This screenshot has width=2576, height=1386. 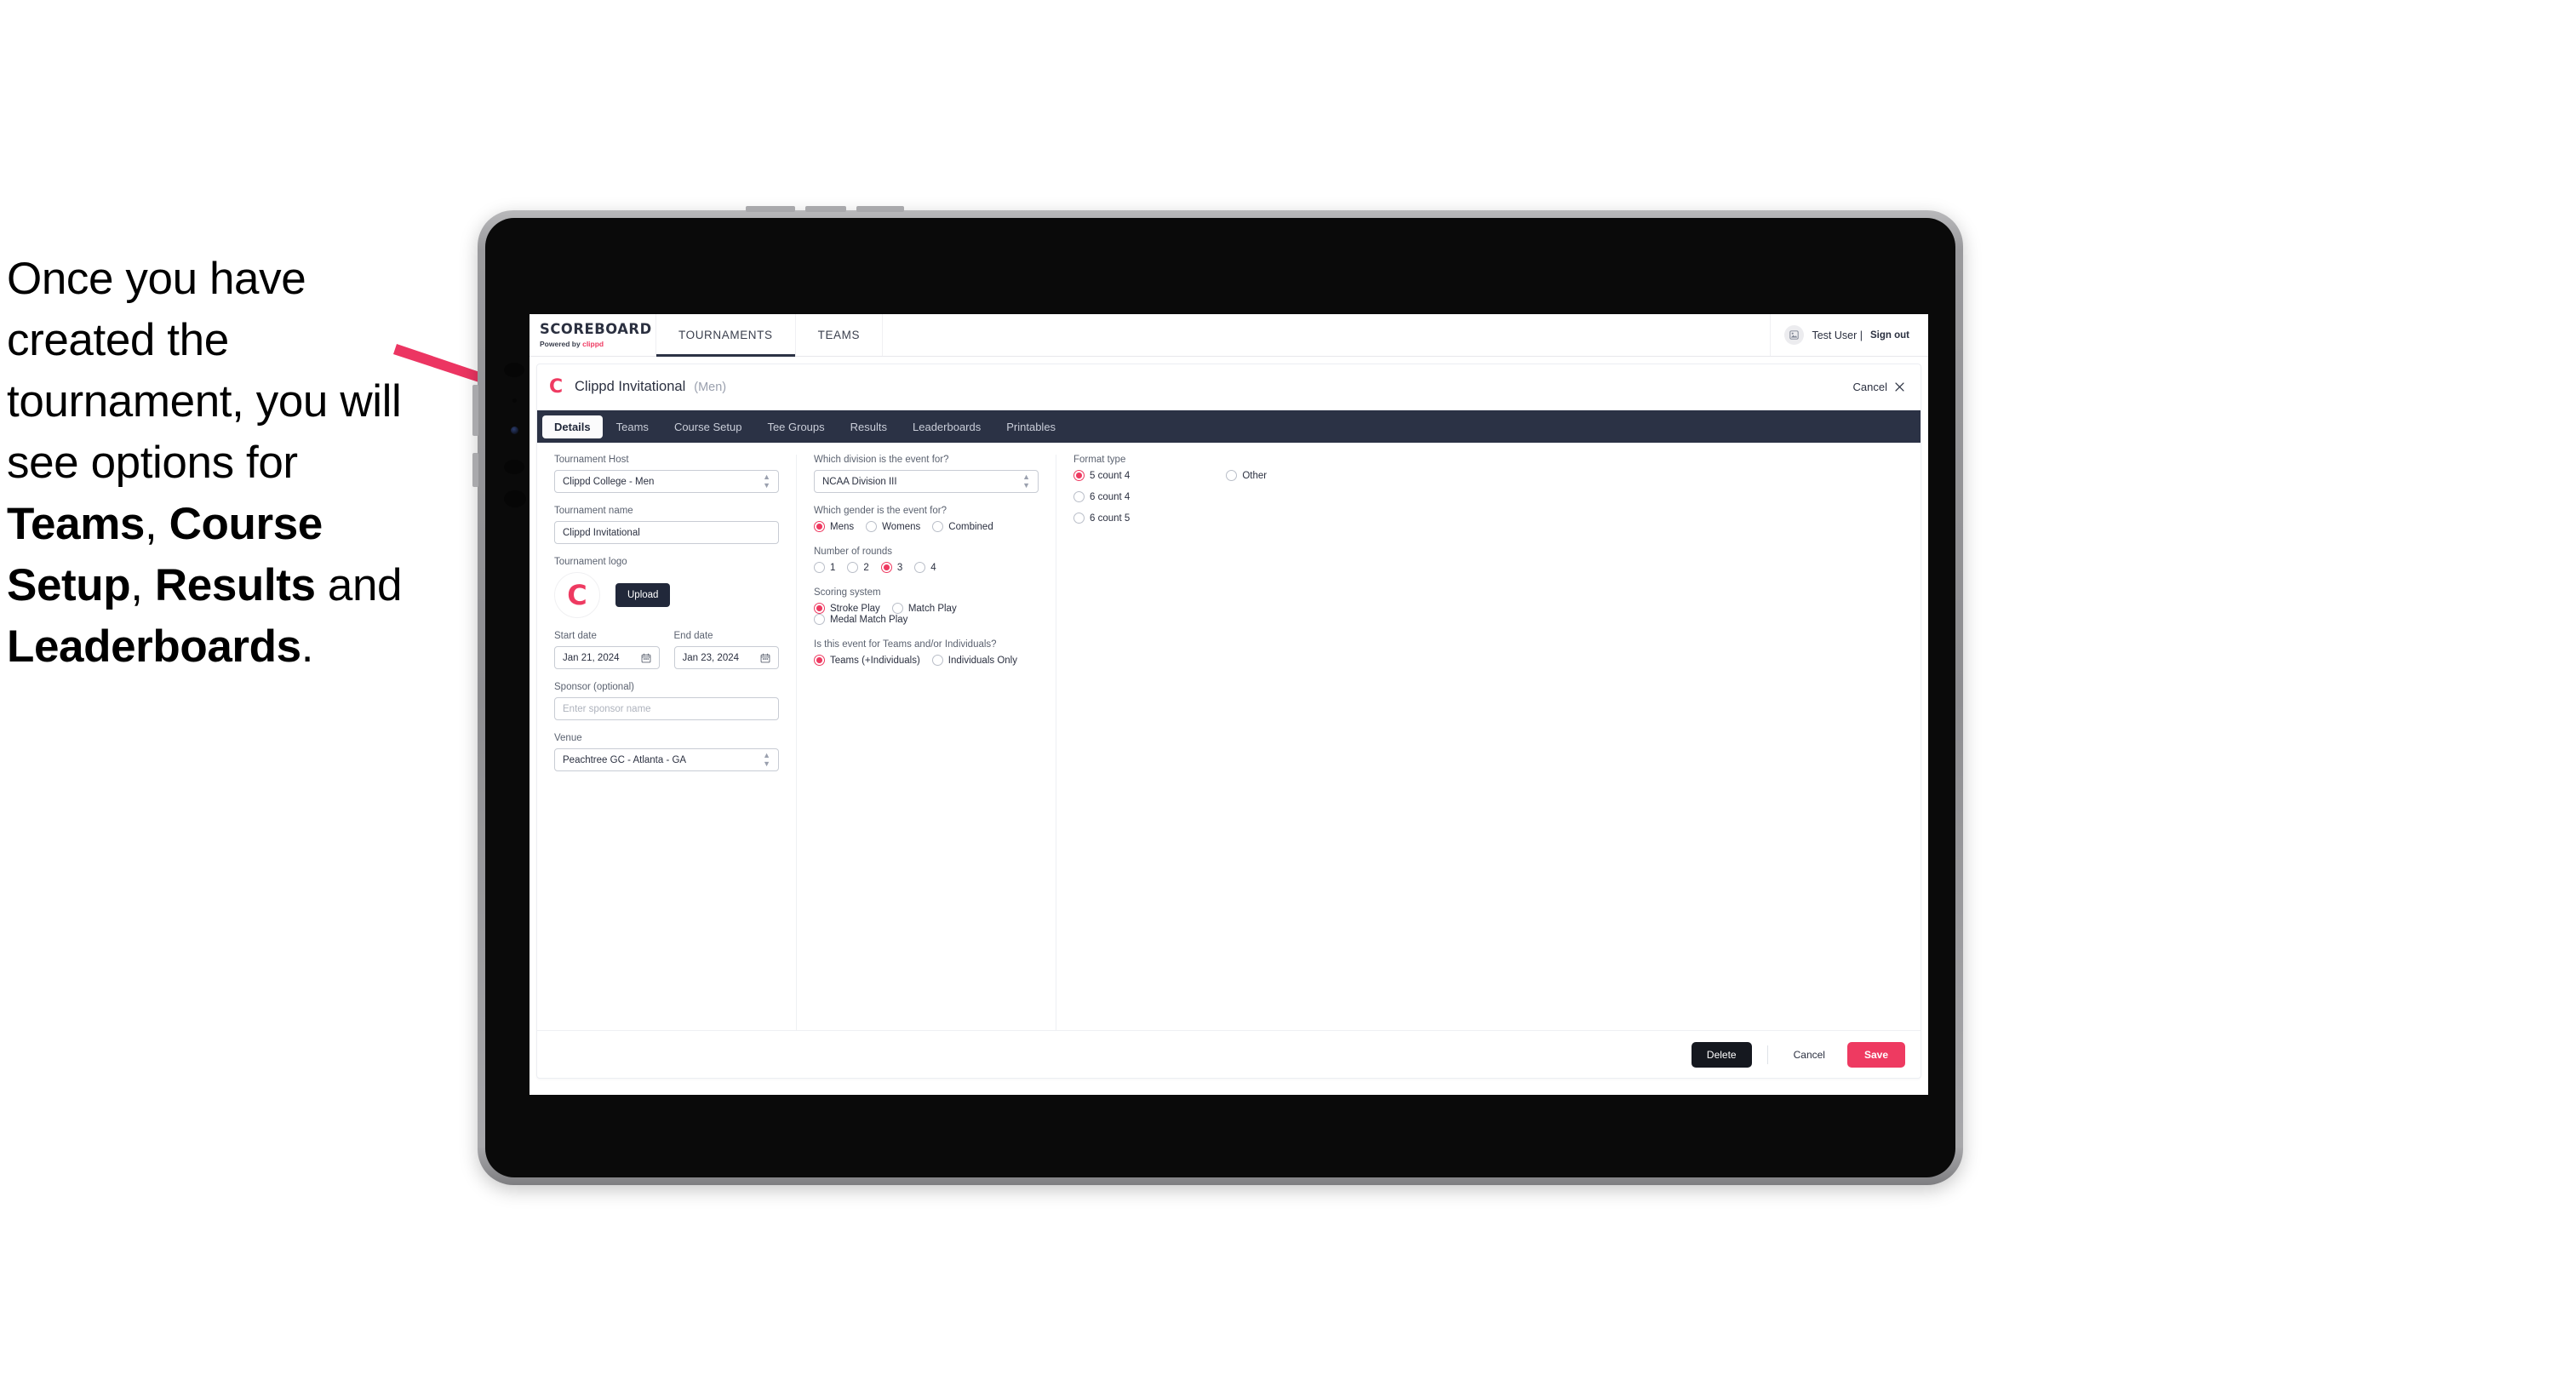 I want to click on teams-option-teams-individuals: Teams (+Individuals), so click(x=867, y=660).